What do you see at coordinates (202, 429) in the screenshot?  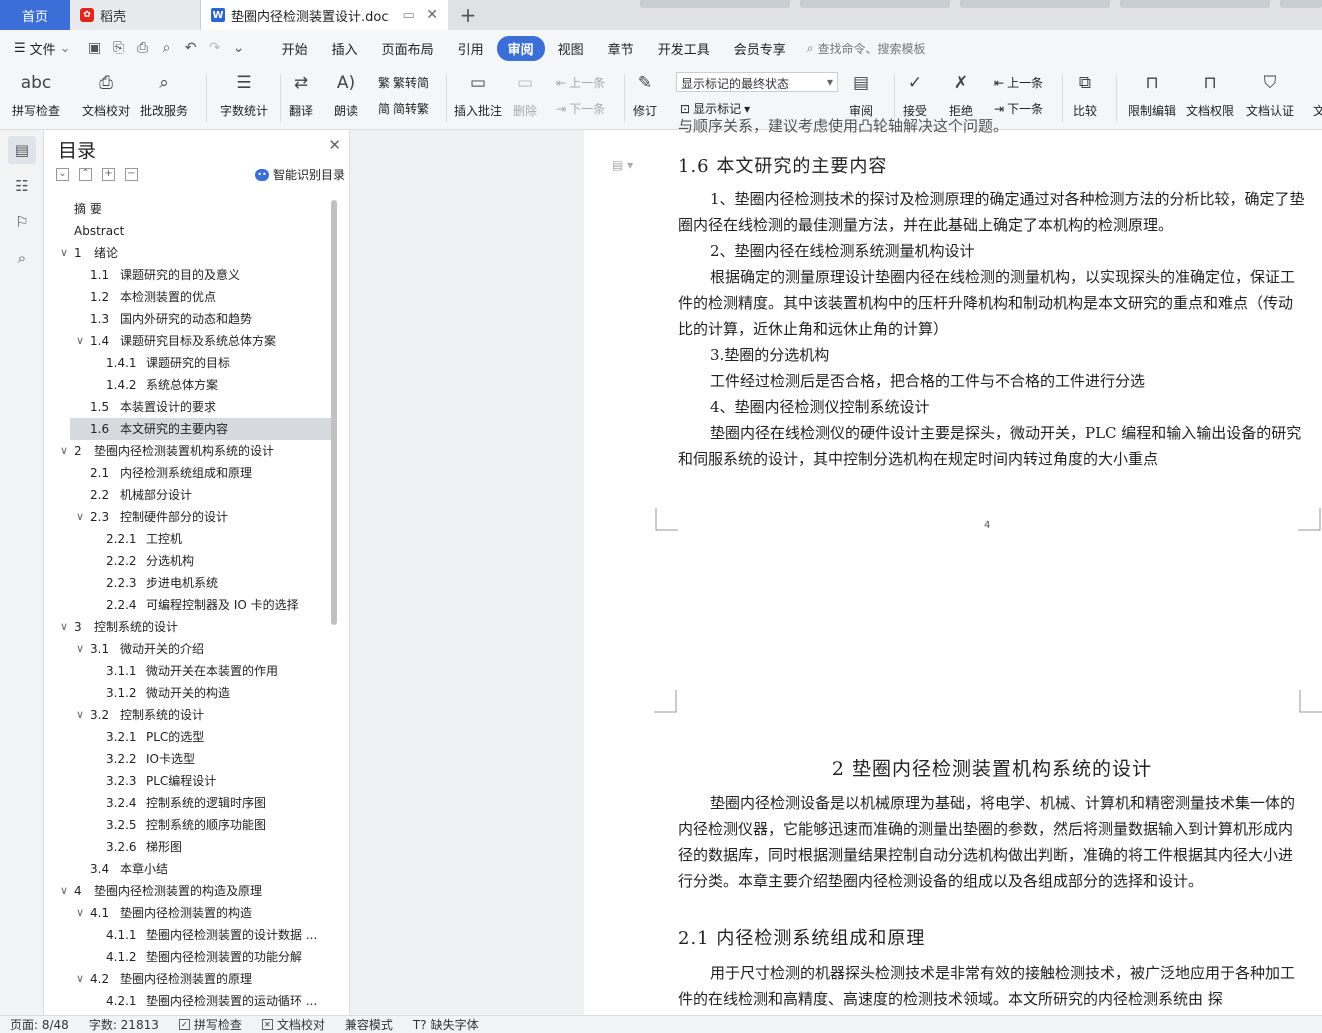 I see `toc-item: 1.6 本文研究的主要内容` at bounding box center [202, 429].